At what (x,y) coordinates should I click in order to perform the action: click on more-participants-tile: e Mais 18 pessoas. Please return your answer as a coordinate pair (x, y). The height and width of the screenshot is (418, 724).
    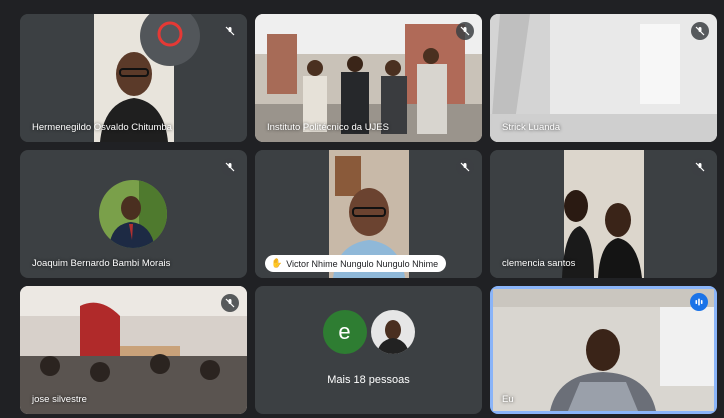
    Looking at the image, I should click on (368, 350).